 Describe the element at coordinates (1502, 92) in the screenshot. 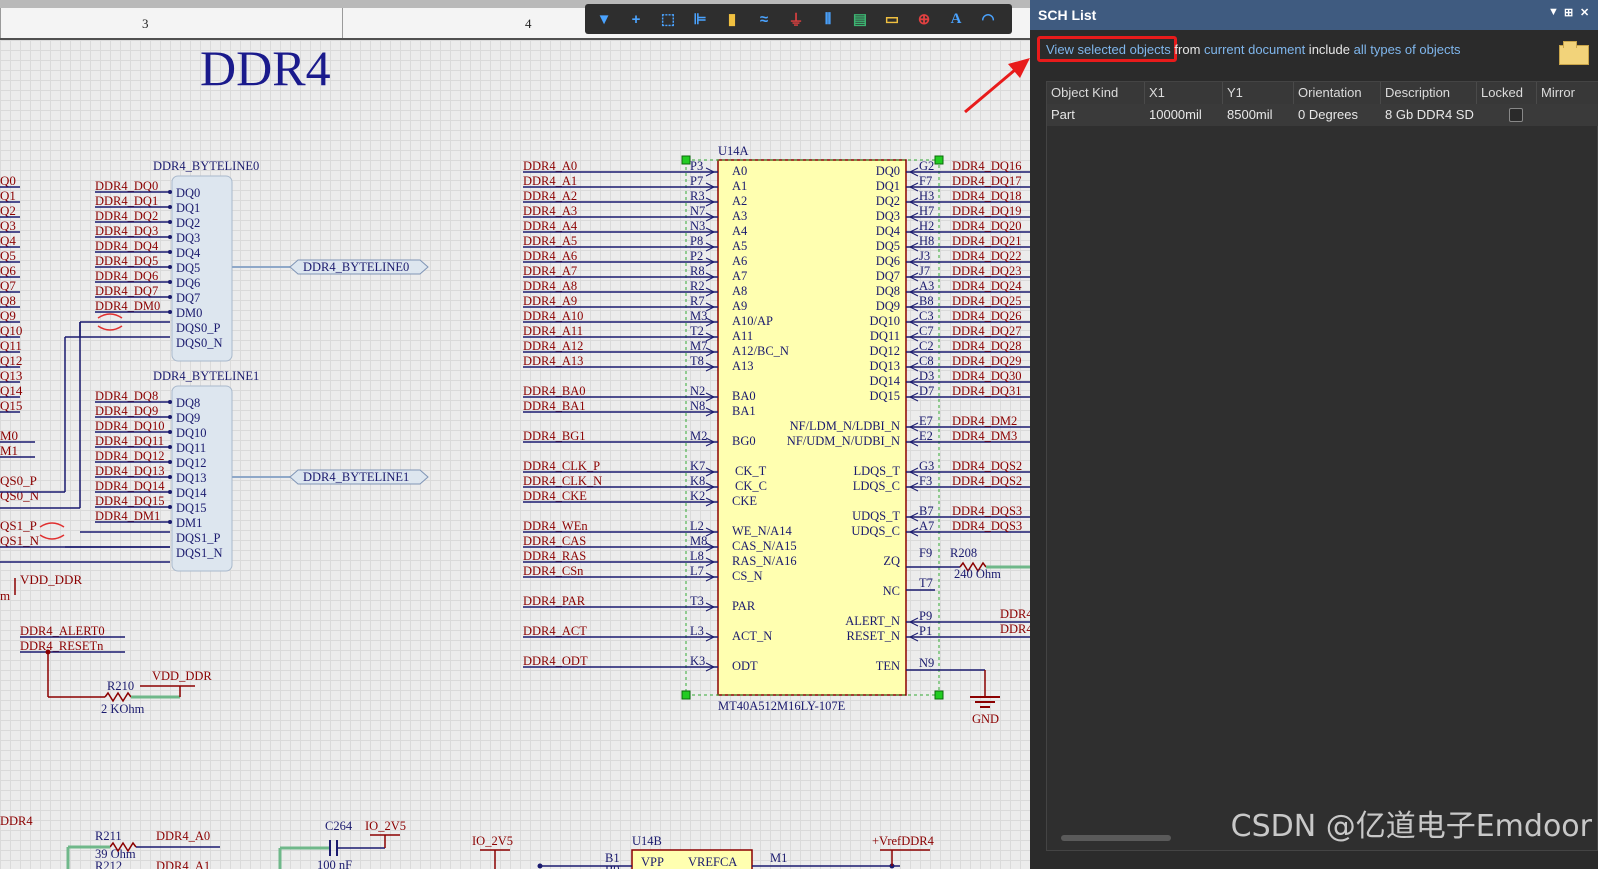

I see `col-locked: Locked` at that location.